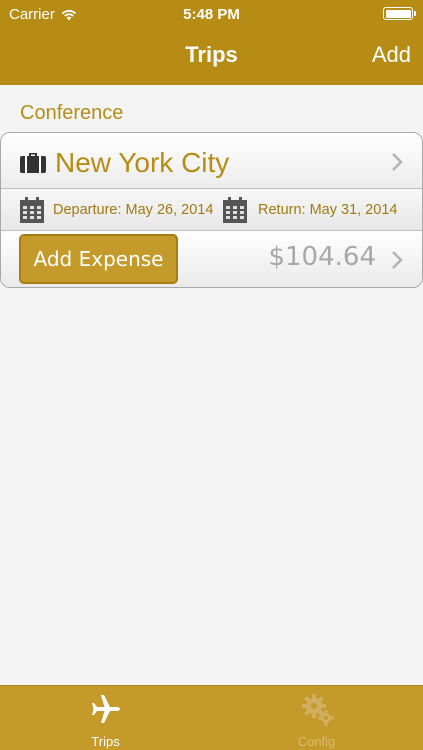 The width and height of the screenshot is (423, 750). What do you see at coordinates (211, 54) in the screenshot?
I see `nav-title: Trips` at bounding box center [211, 54].